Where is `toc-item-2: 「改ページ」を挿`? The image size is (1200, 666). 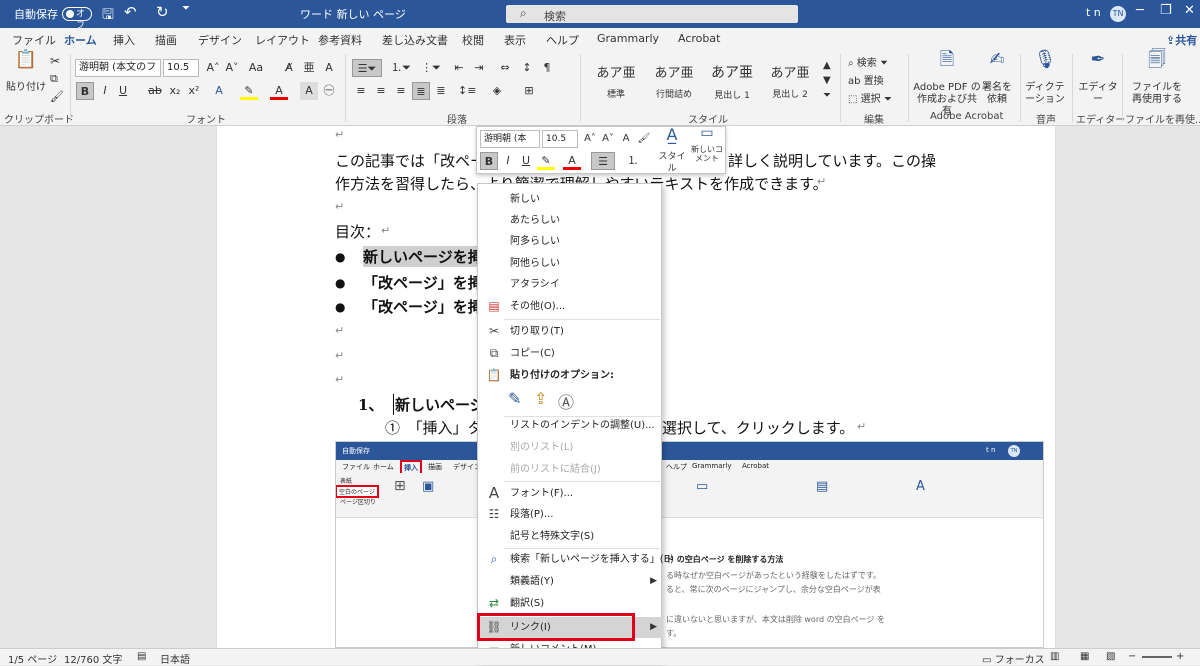
toc-item-2: 「改ページ」を挿 is located at coordinates (423, 282).